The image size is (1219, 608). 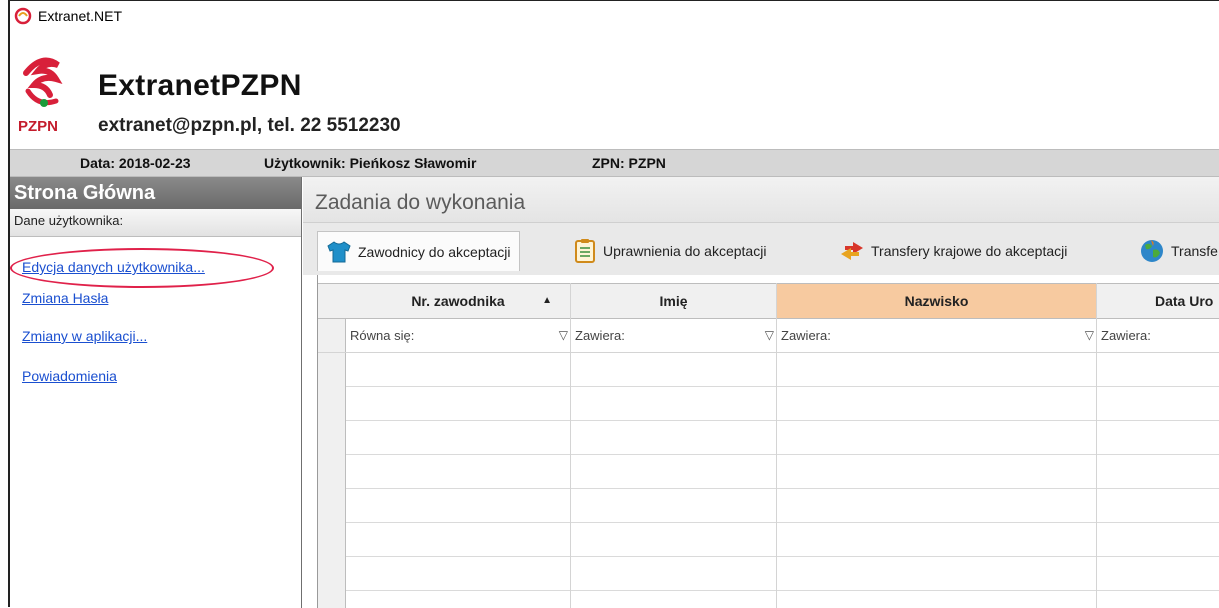 I want to click on tab-label: Uprawnienia do akceptacji, so click(x=685, y=251).